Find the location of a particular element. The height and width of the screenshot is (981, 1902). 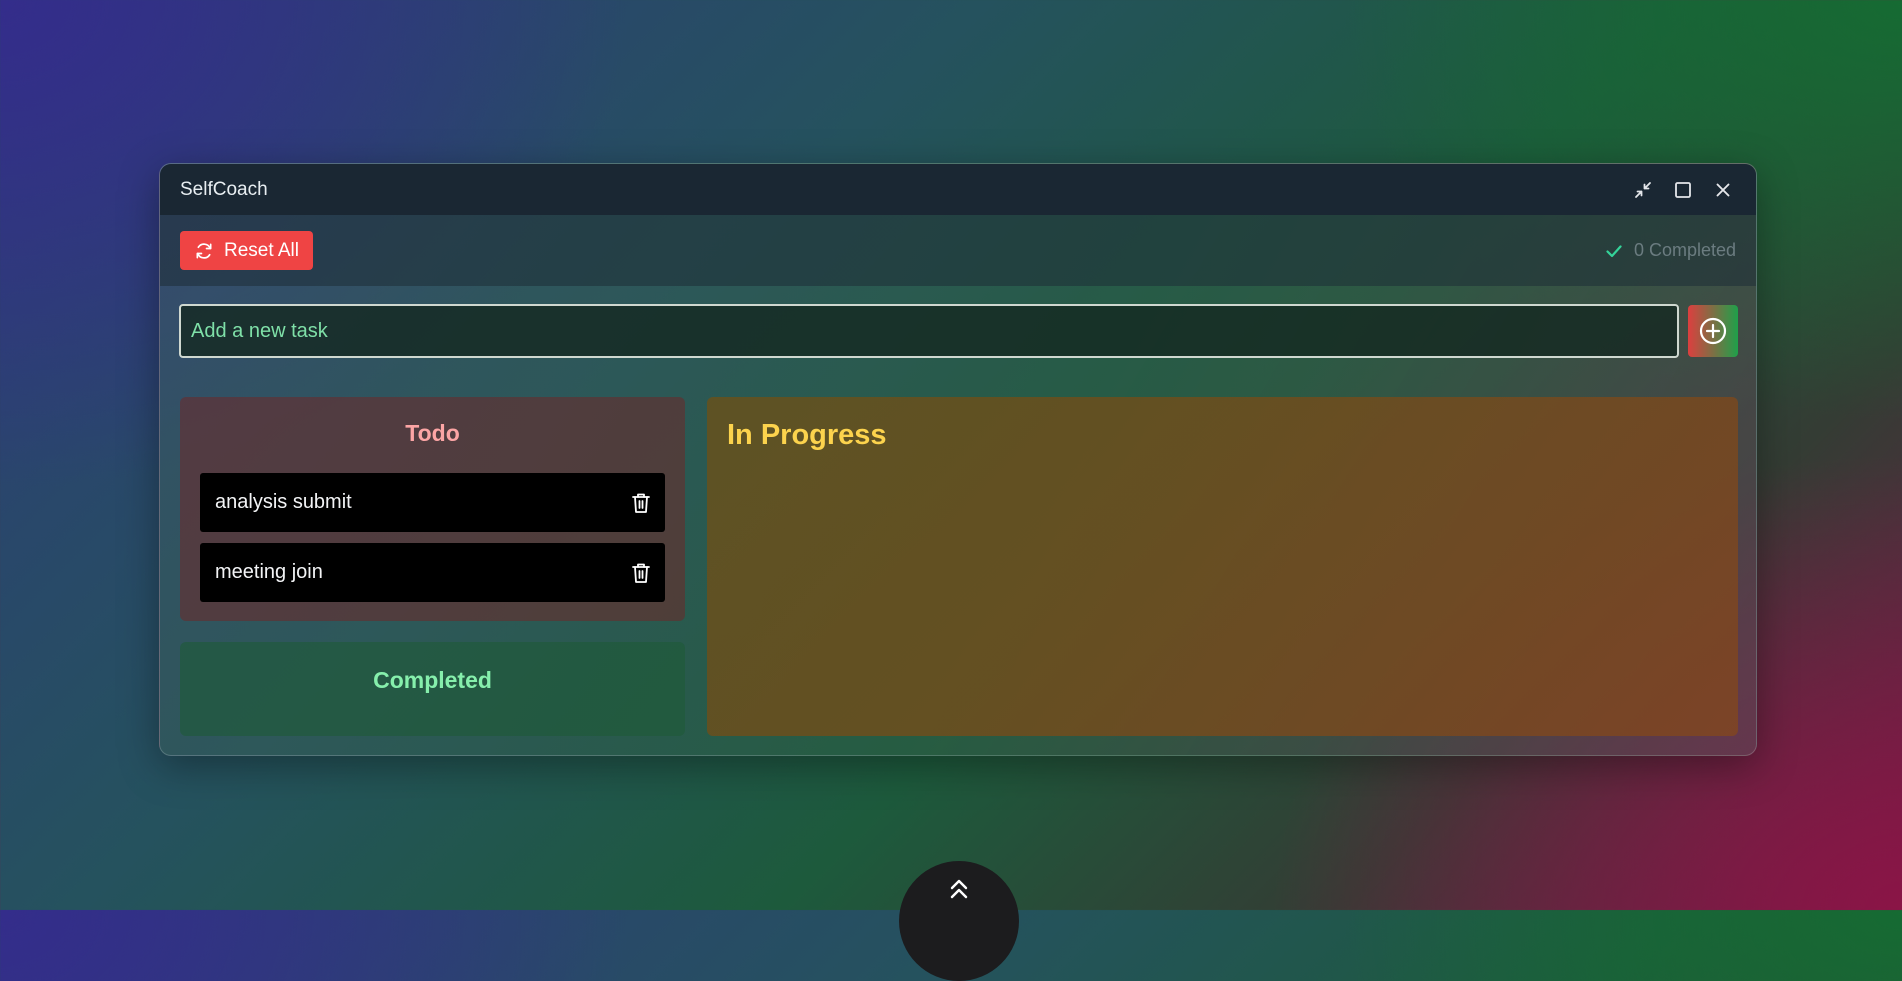

todo-column: Todo analysis submit meeting join is located at coordinates (432, 509).